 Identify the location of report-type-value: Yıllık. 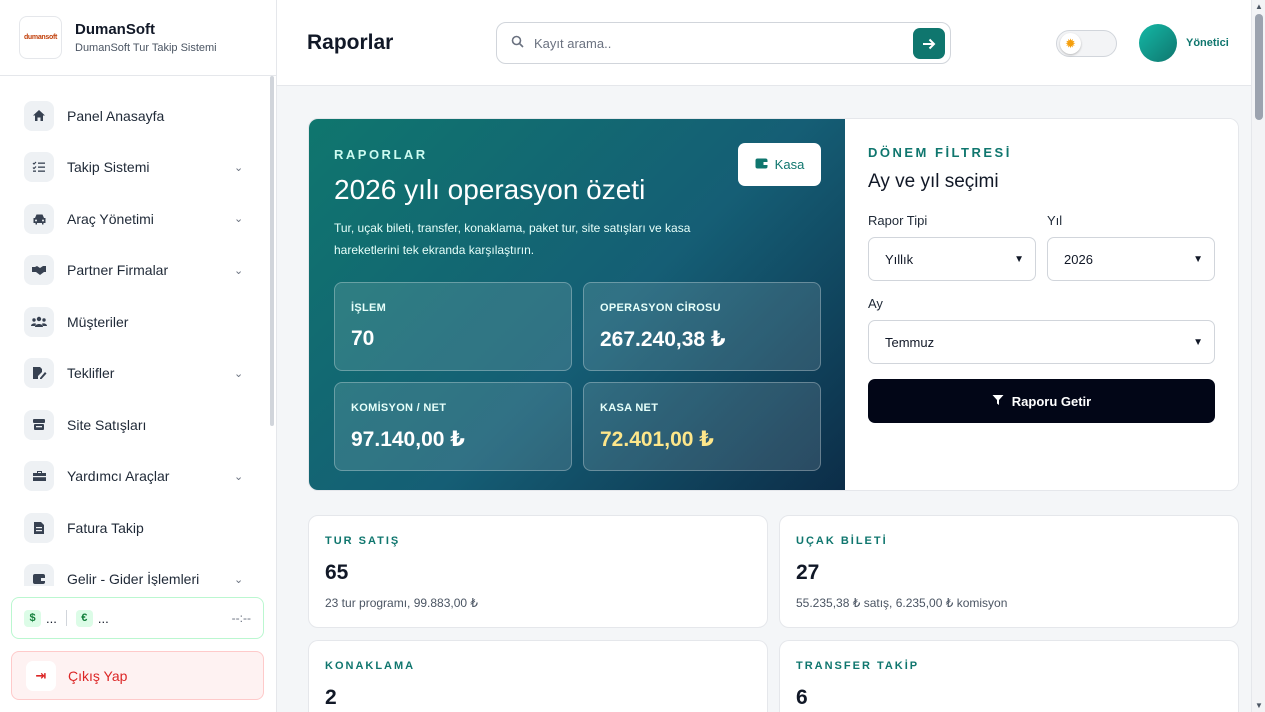
(899, 259).